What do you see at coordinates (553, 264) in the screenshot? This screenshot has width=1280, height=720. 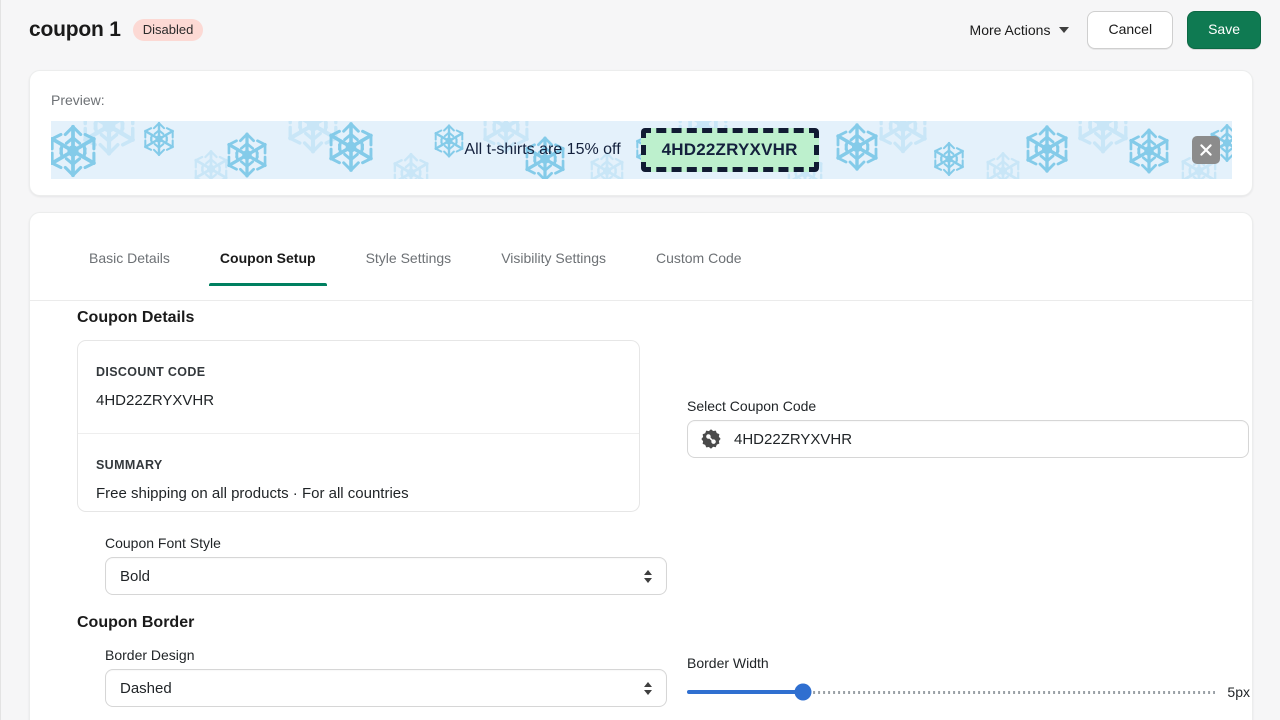 I see `tab-visibility-settings: Visibility Settings` at bounding box center [553, 264].